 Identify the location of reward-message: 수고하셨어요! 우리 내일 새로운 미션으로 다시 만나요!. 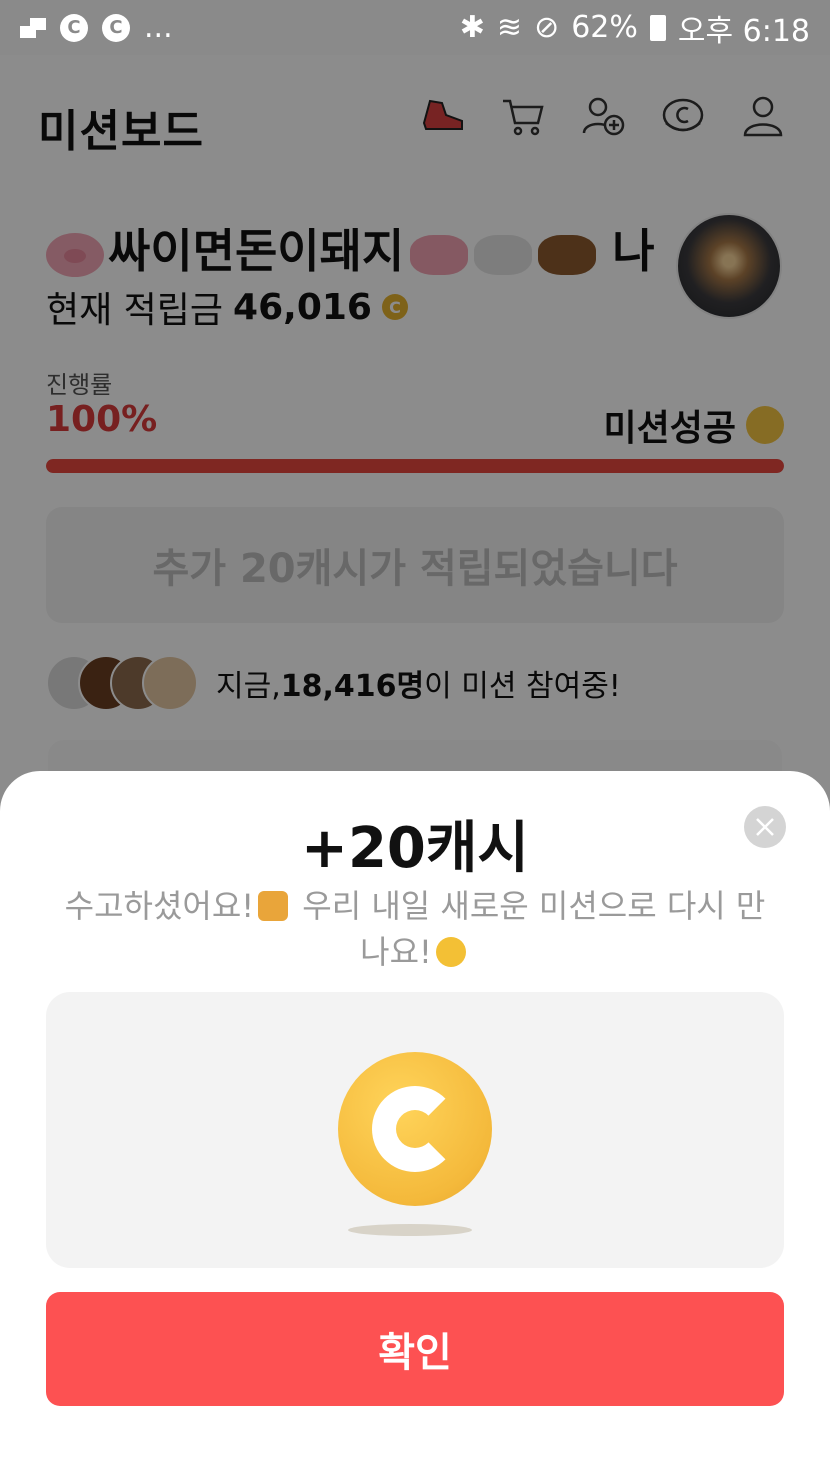
(415, 929).